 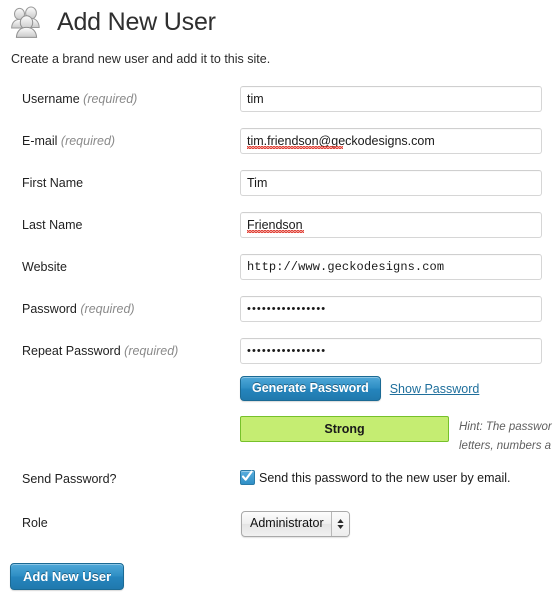 What do you see at coordinates (339, 524) in the screenshot?
I see `chevron-updown-icon` at bounding box center [339, 524].